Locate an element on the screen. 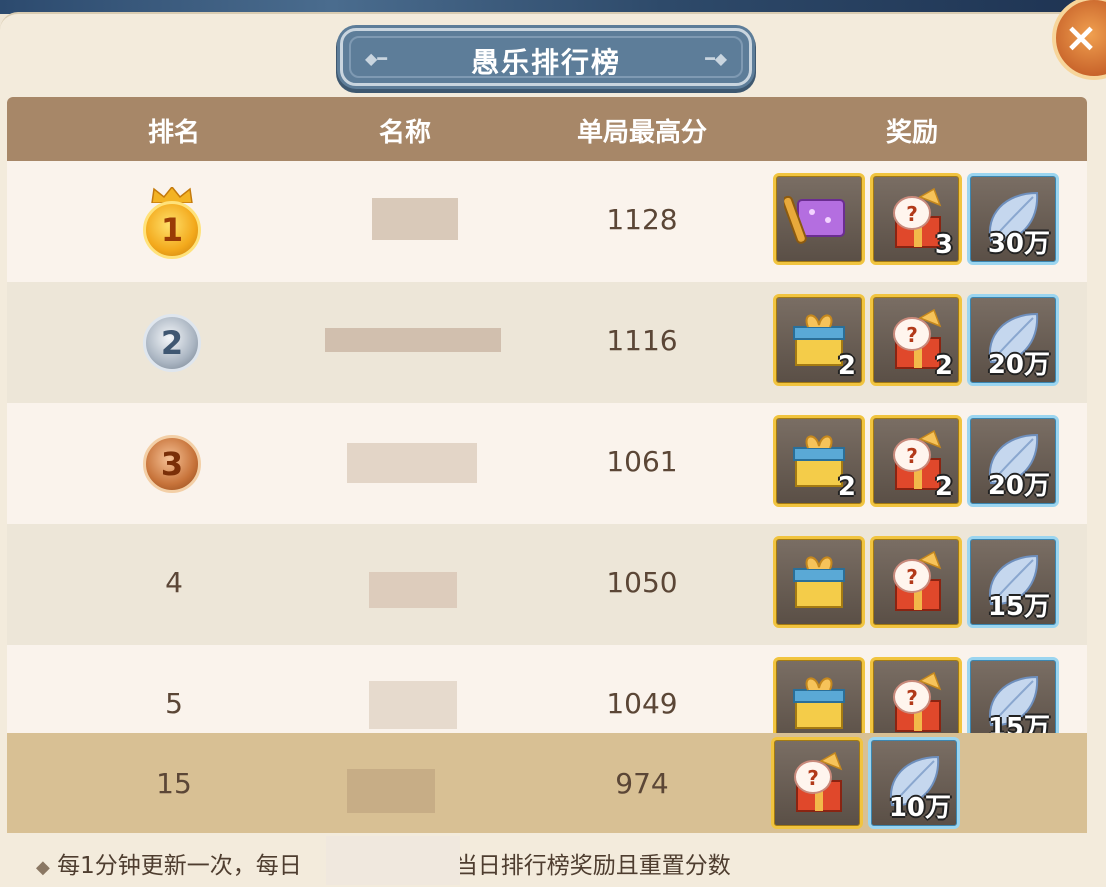 This screenshot has height=887, width=1106. table-row: 2 1116 2 ? 2 20万 is located at coordinates (547, 342).